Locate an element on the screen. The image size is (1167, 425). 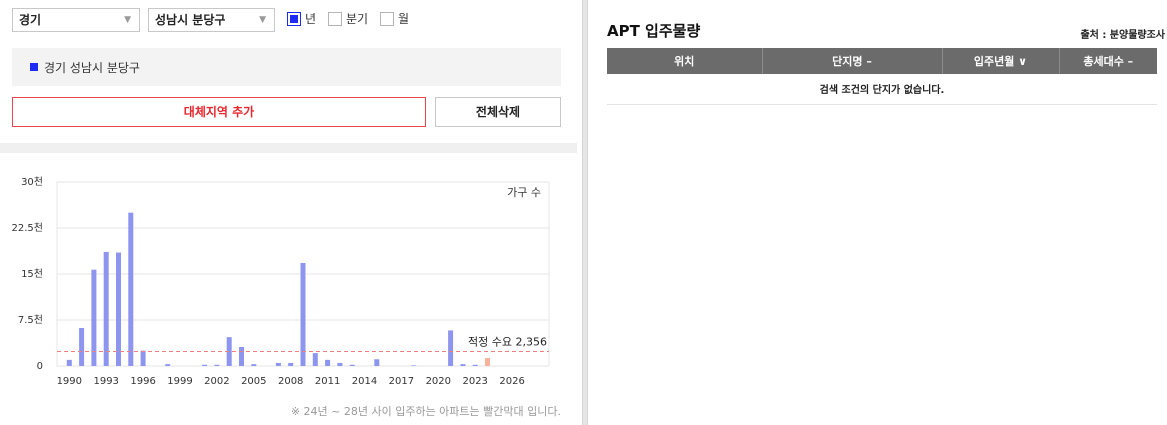
period-month-label: 월 is located at coordinates (404, 19).